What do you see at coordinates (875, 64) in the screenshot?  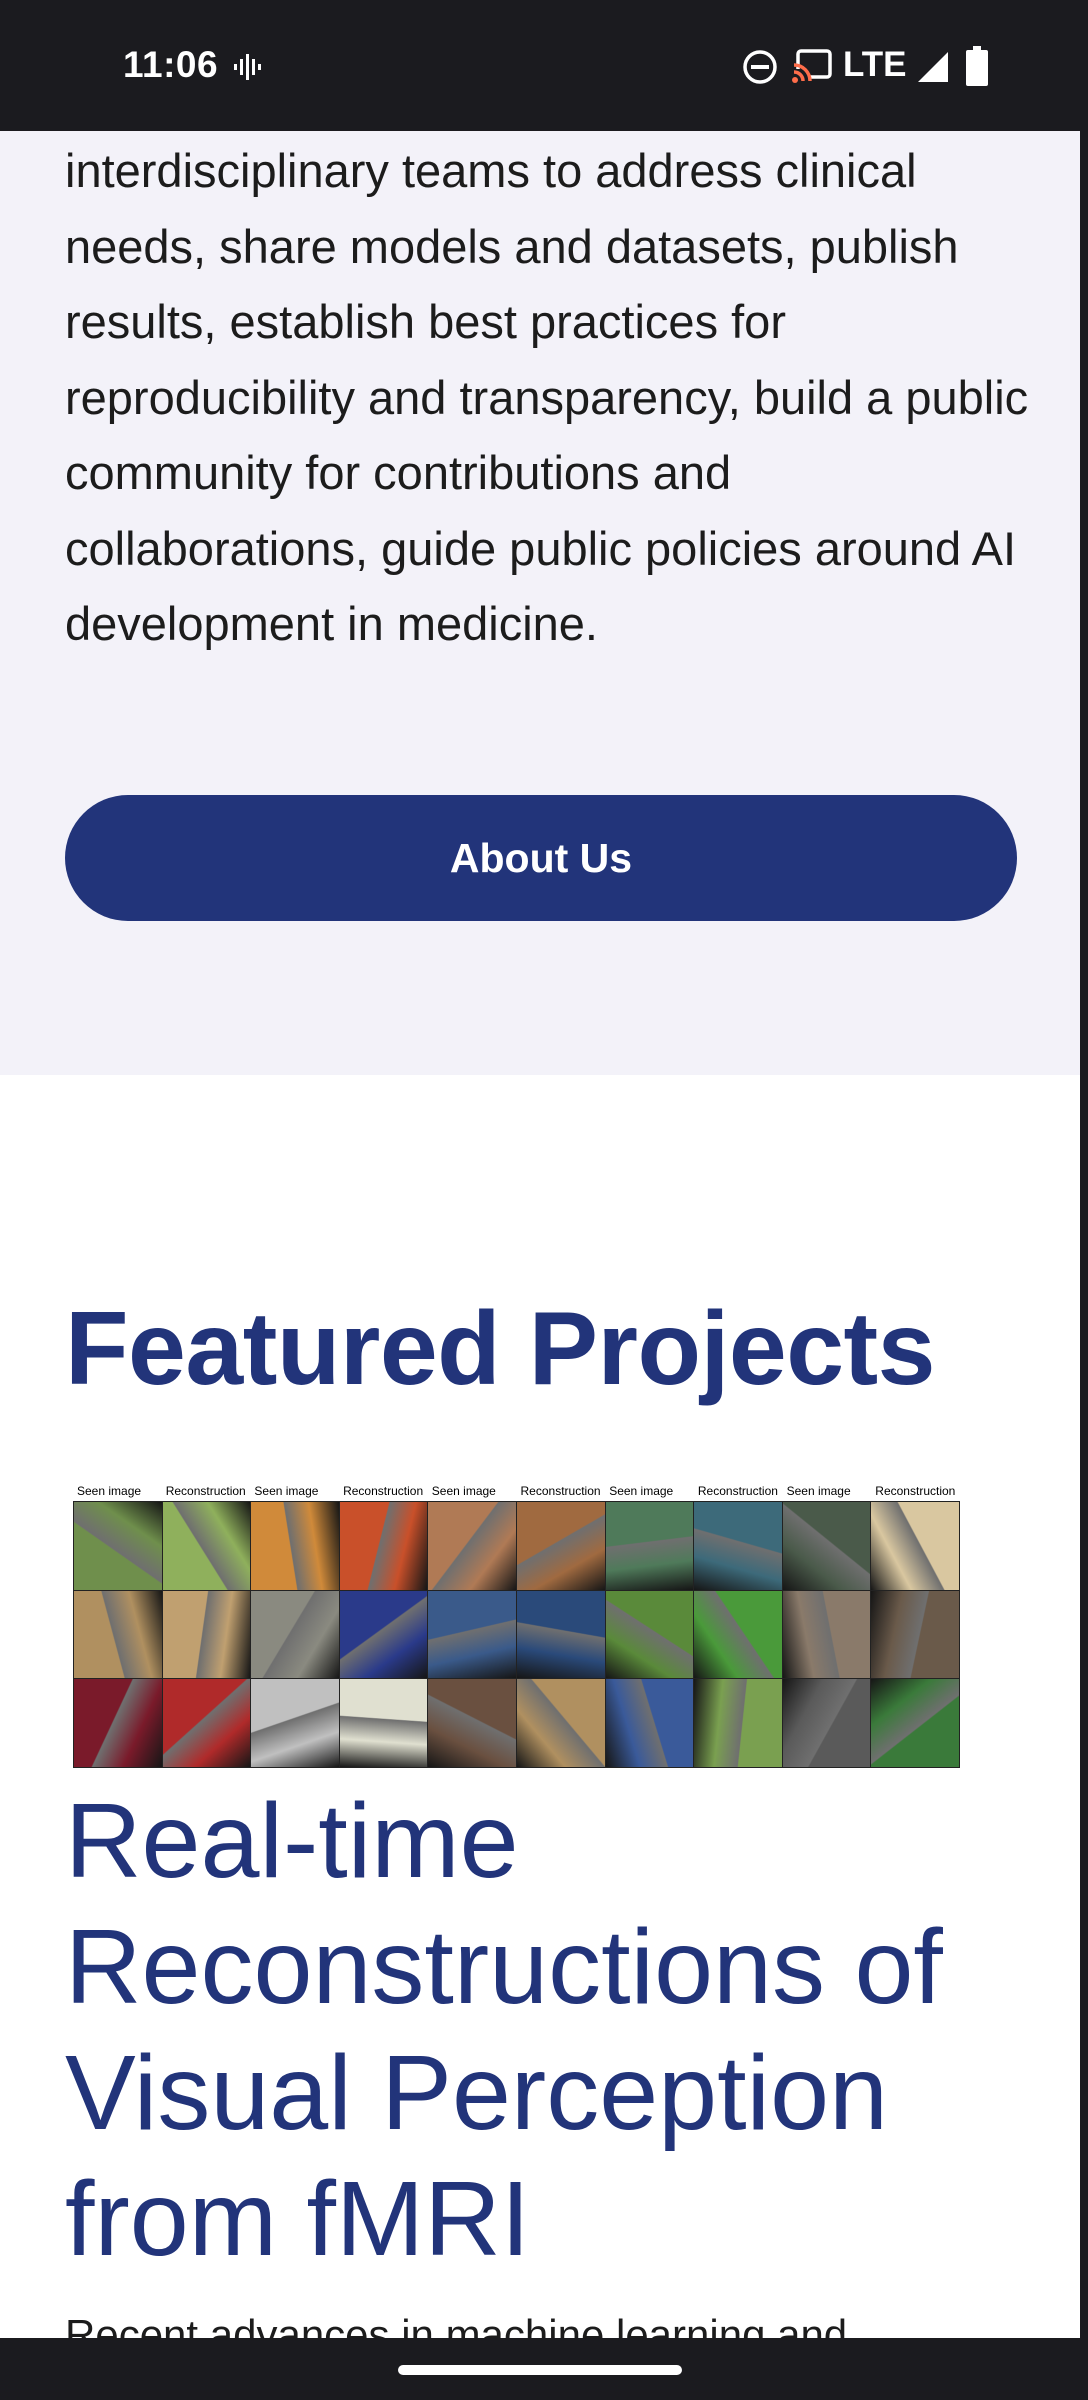 I see `network-type: LTE` at bounding box center [875, 64].